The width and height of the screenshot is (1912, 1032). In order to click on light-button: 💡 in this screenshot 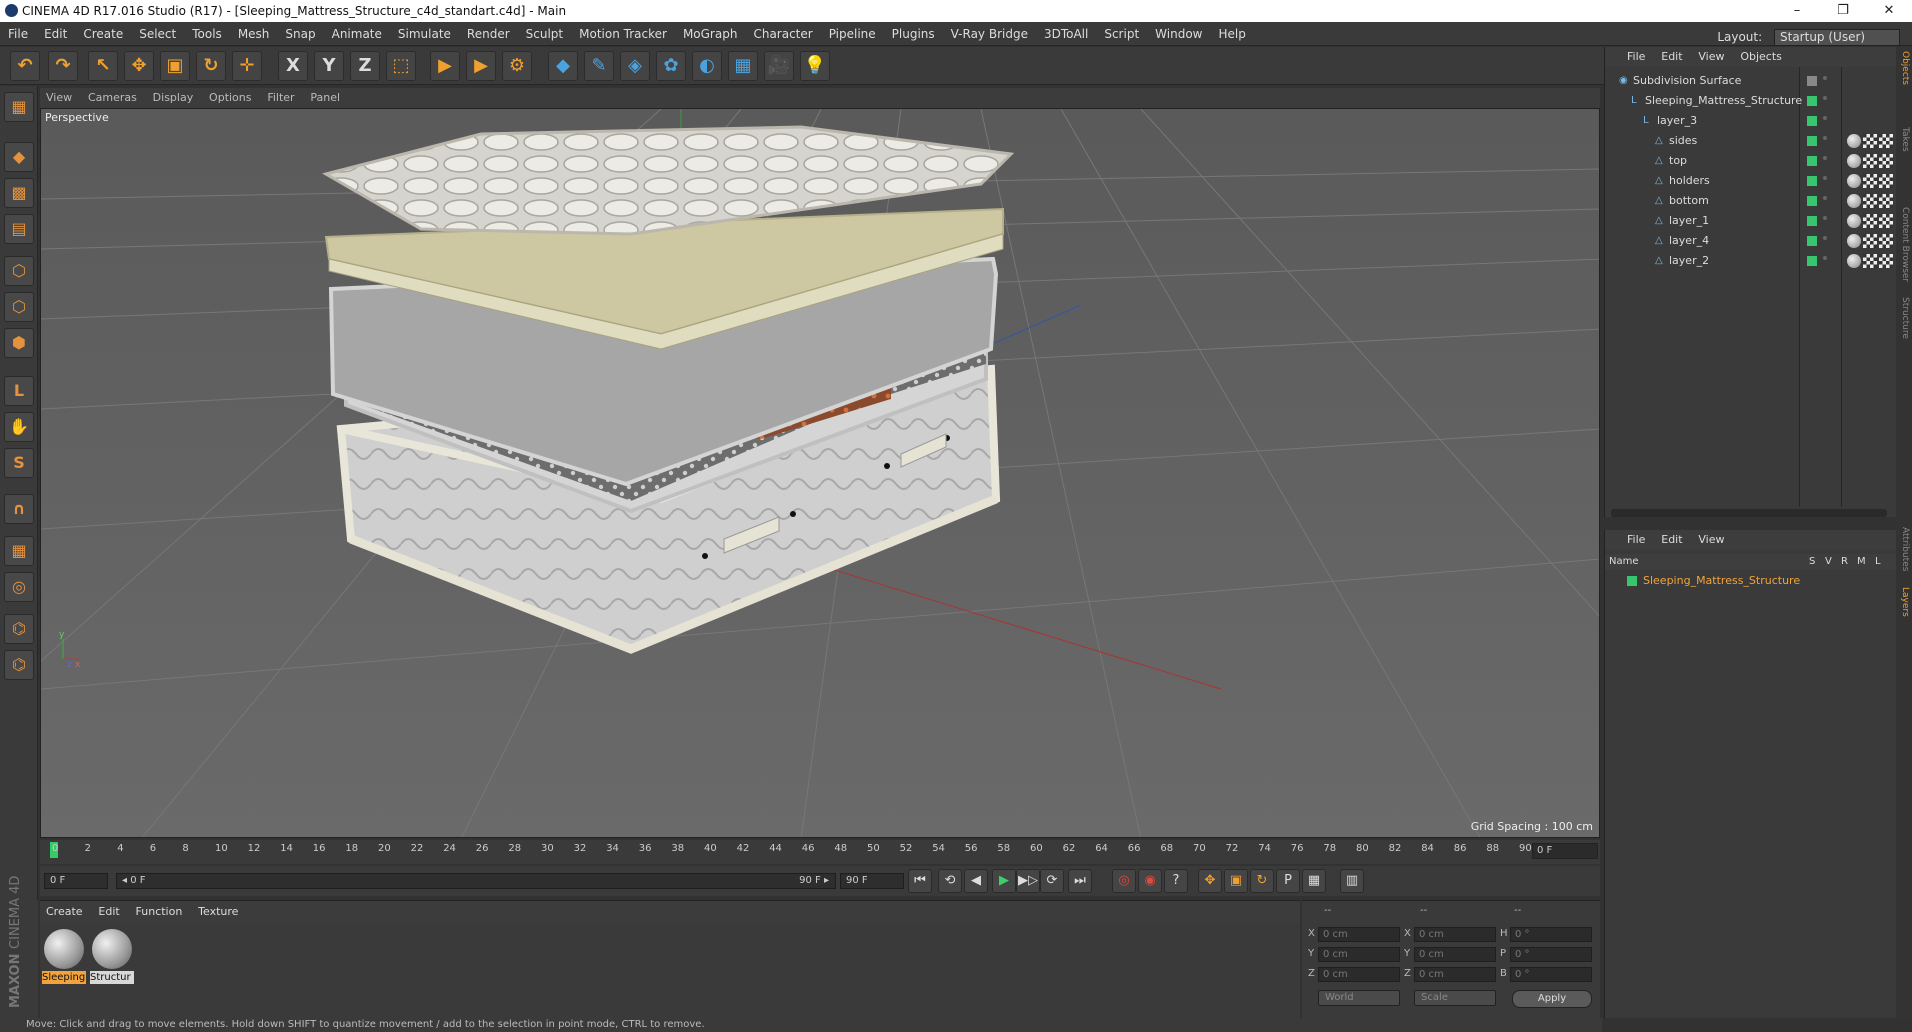, I will do `click(815, 66)`.